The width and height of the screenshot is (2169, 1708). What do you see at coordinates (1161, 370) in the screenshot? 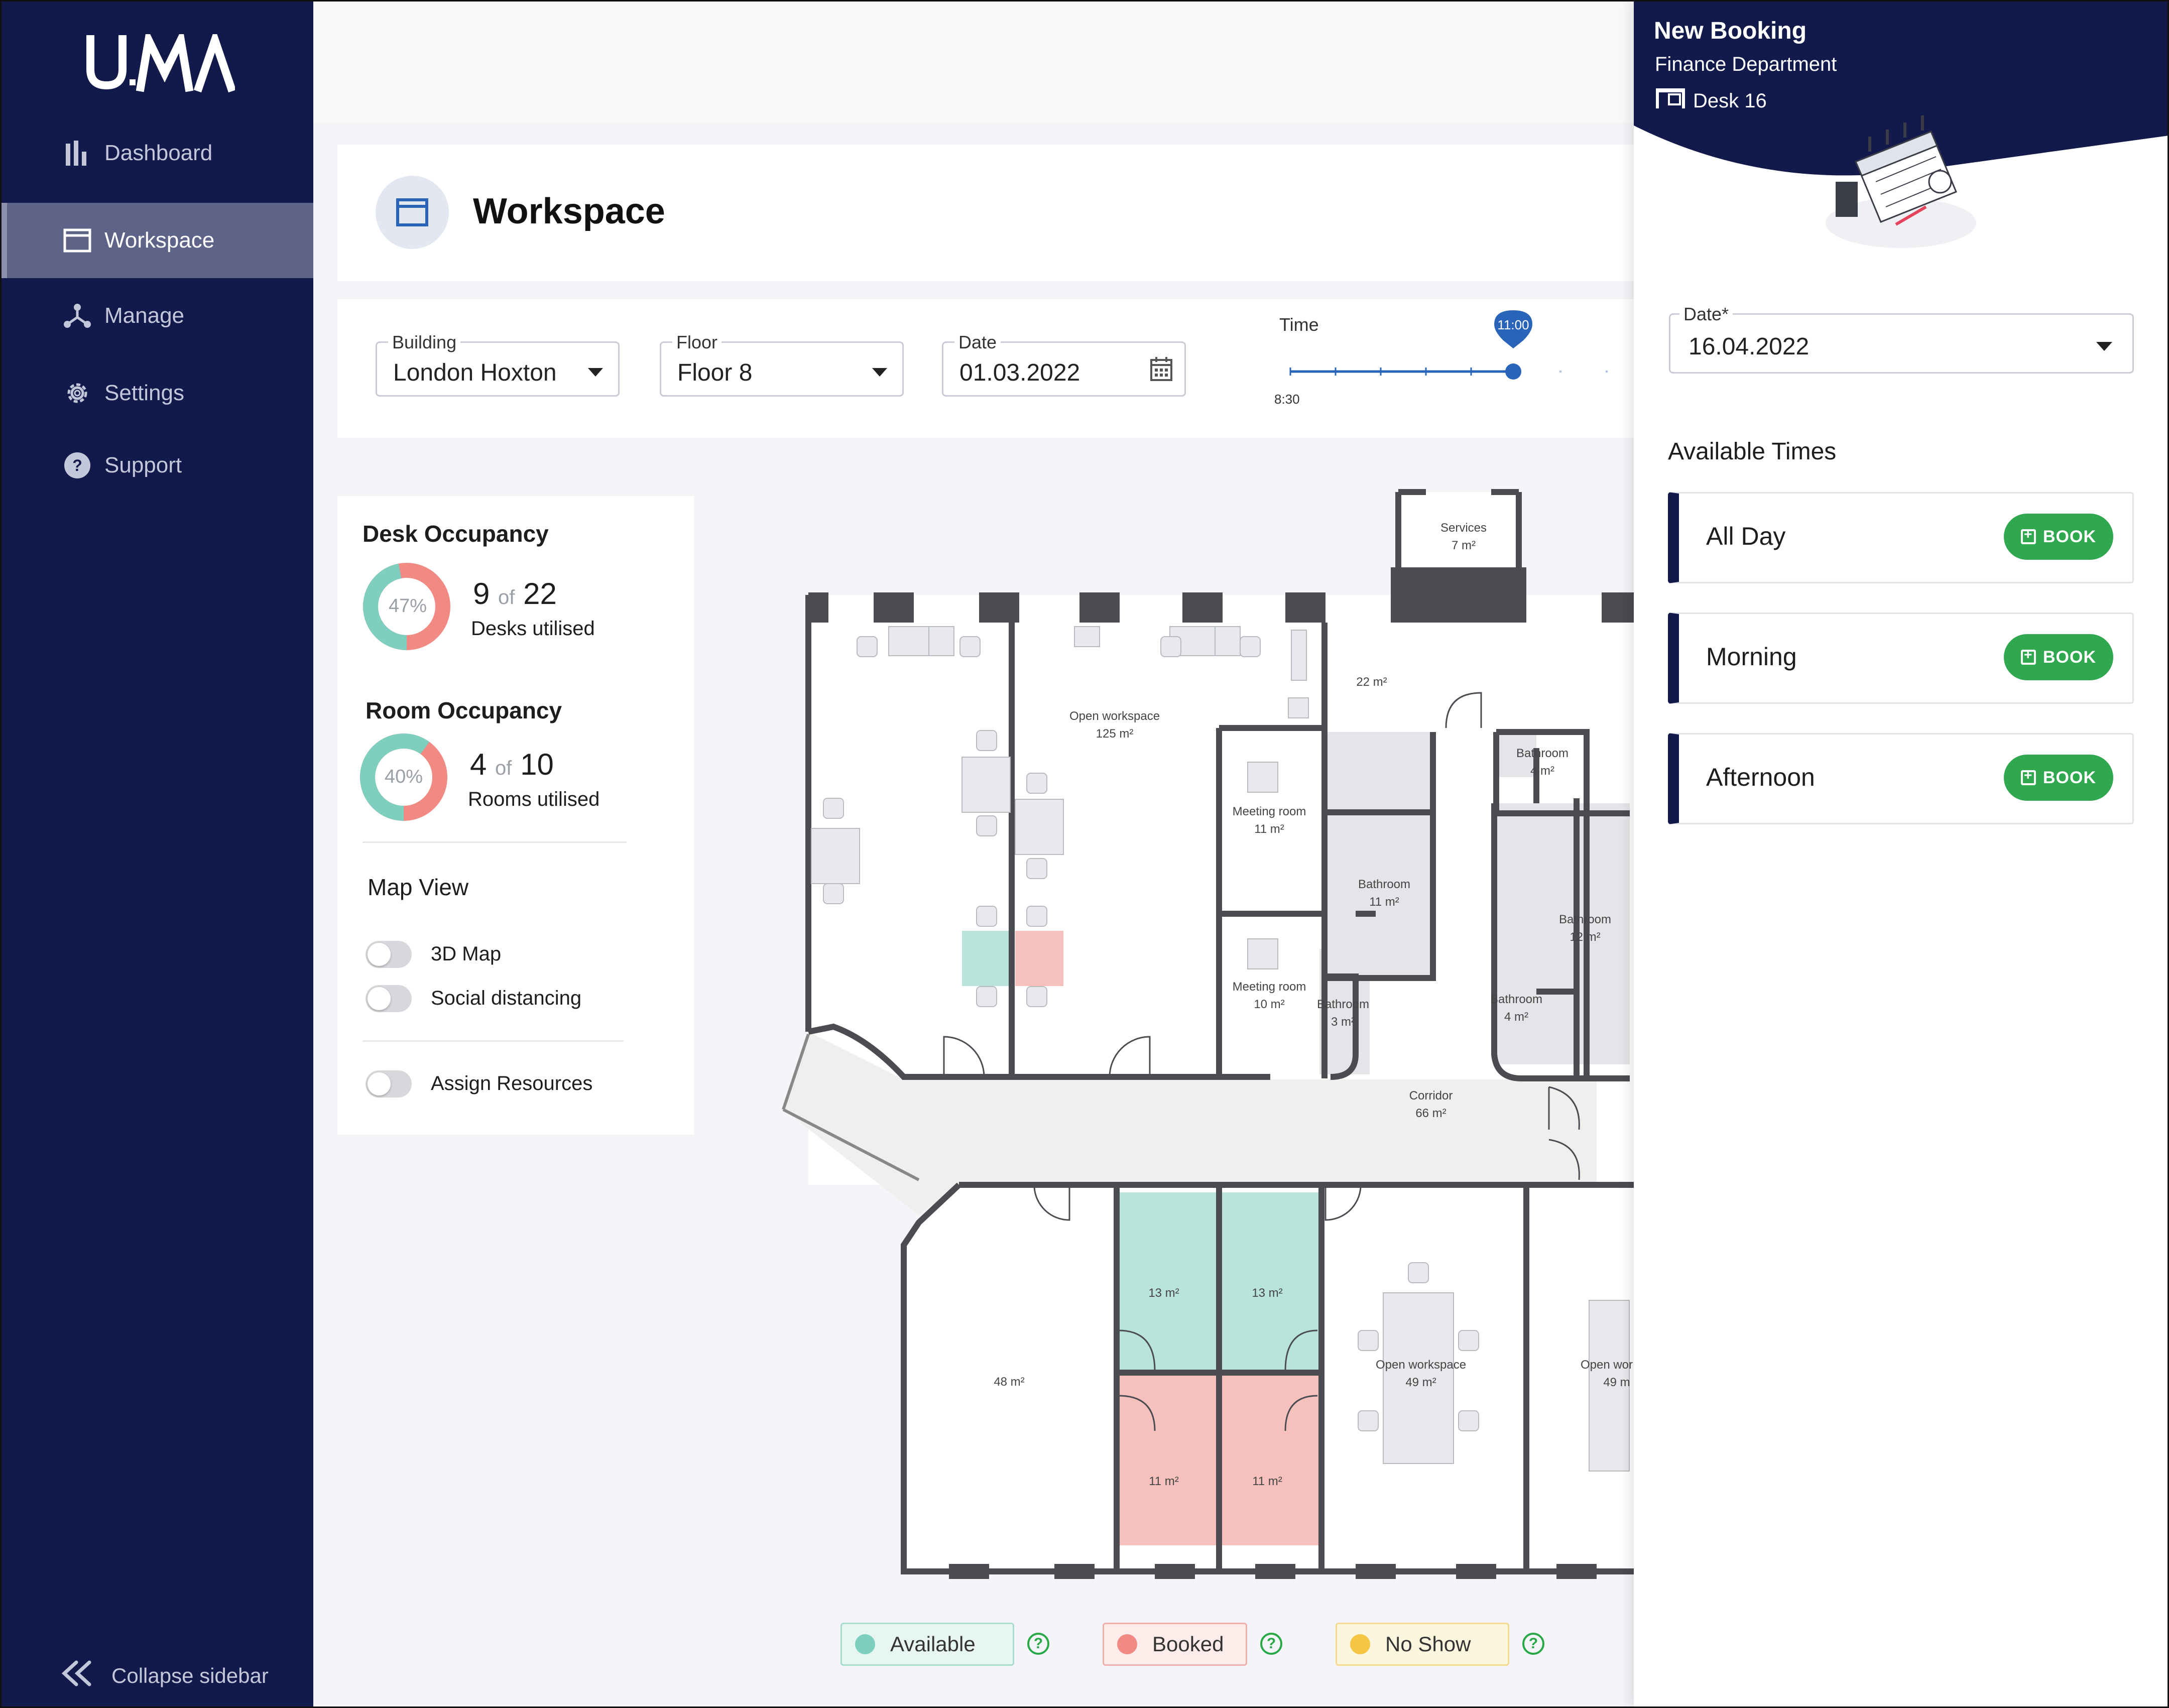
I see `calendar-icon` at bounding box center [1161, 370].